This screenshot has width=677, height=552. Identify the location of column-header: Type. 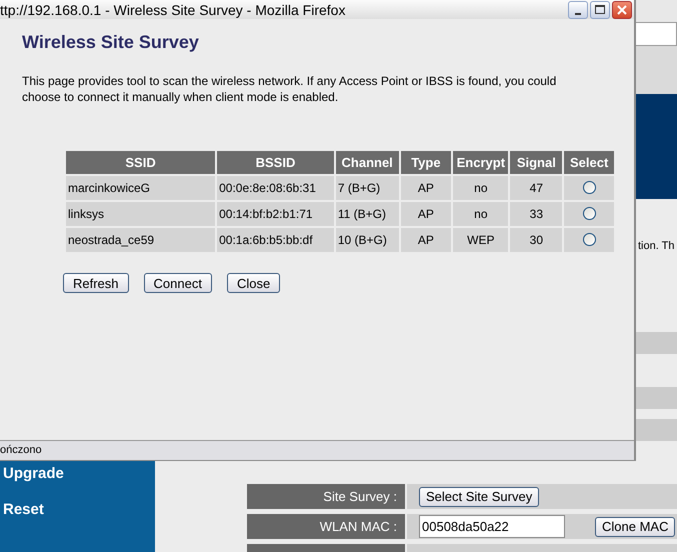
(426, 162).